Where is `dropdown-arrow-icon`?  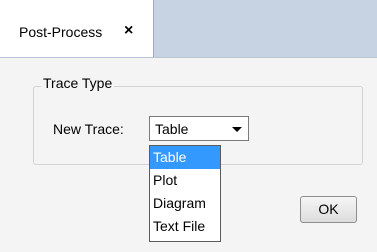
dropdown-arrow-icon is located at coordinates (237, 129).